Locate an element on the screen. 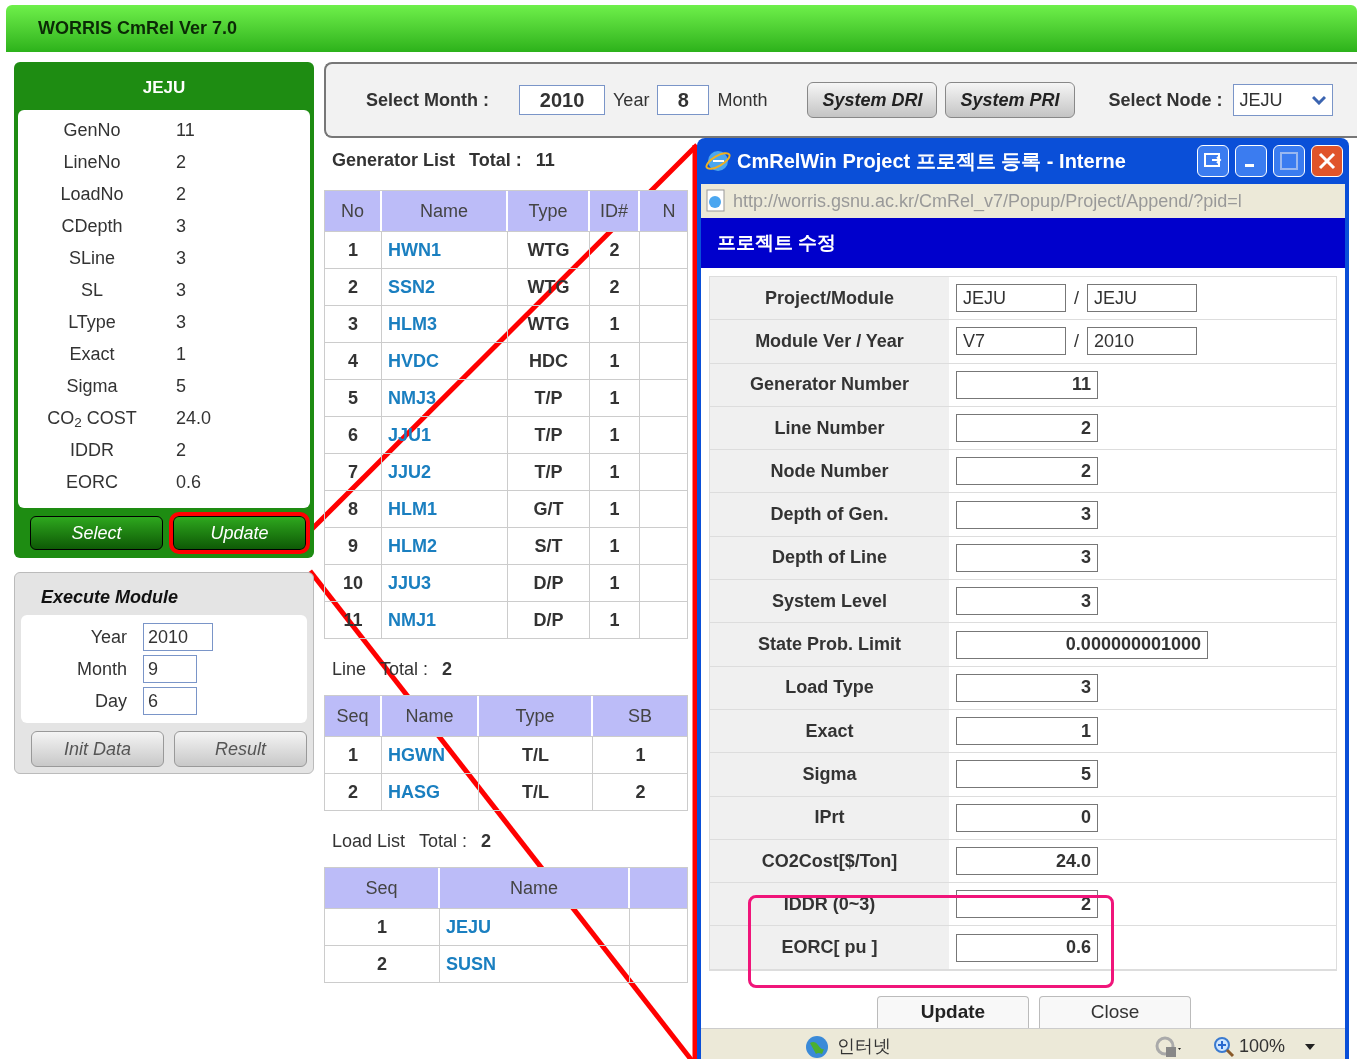 Image resolution: width=1357 pixels, height=1059 pixels. form-field: 5 is located at coordinates (1027, 774).